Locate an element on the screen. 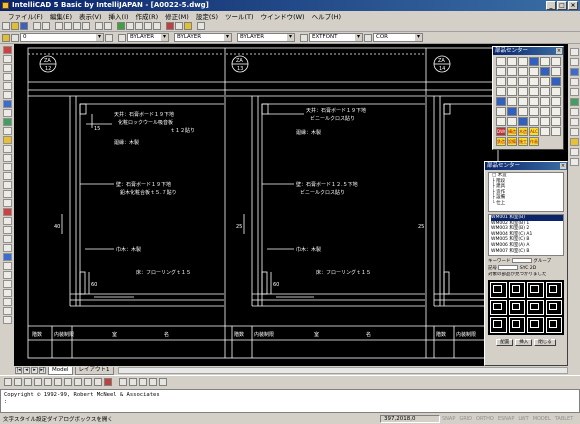 This screenshot has width=580, height=424. copy-icon is located at coordinates (68, 26).